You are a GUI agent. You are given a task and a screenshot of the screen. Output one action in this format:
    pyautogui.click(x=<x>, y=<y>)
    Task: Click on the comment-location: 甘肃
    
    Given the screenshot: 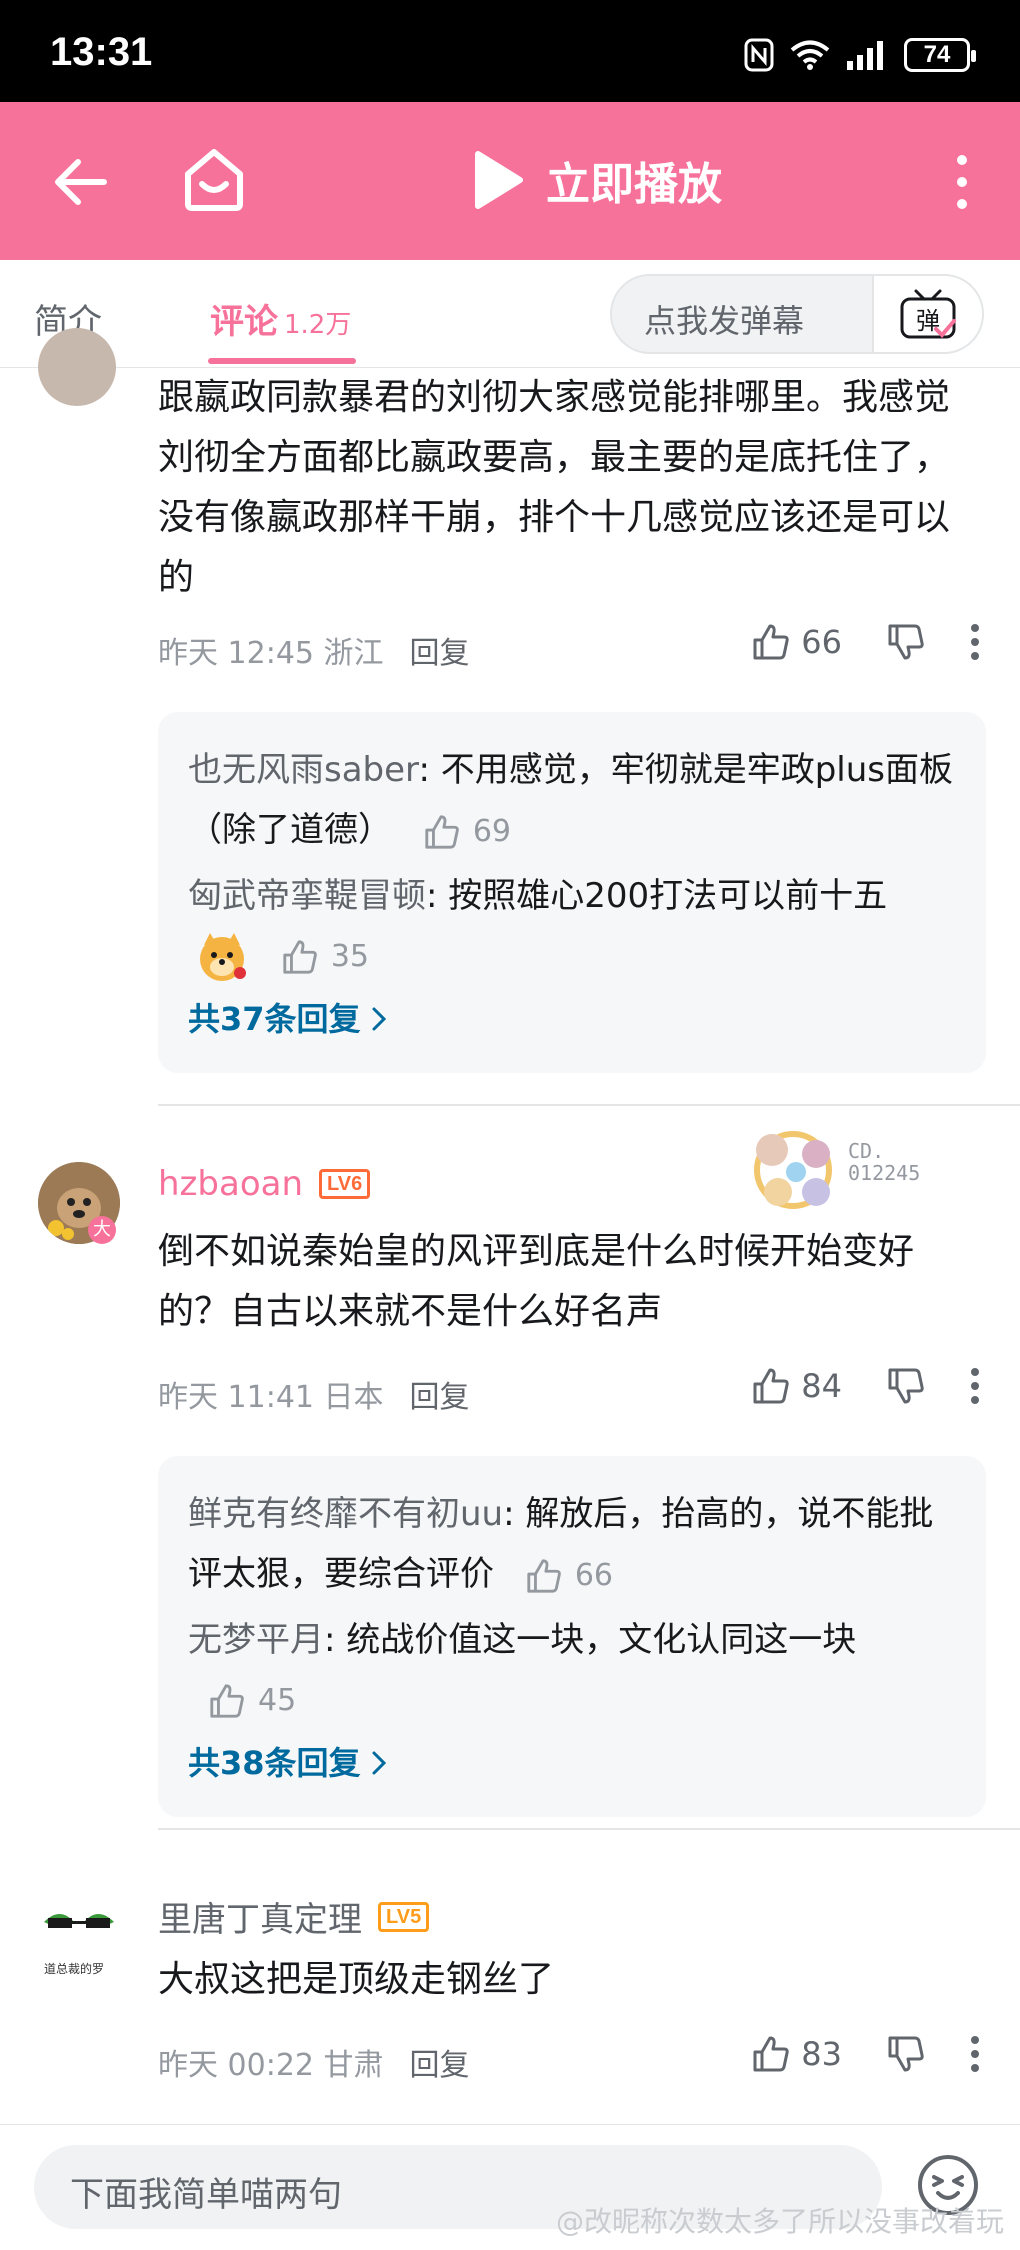 What is the action you would take?
    pyautogui.click(x=353, y=2065)
    